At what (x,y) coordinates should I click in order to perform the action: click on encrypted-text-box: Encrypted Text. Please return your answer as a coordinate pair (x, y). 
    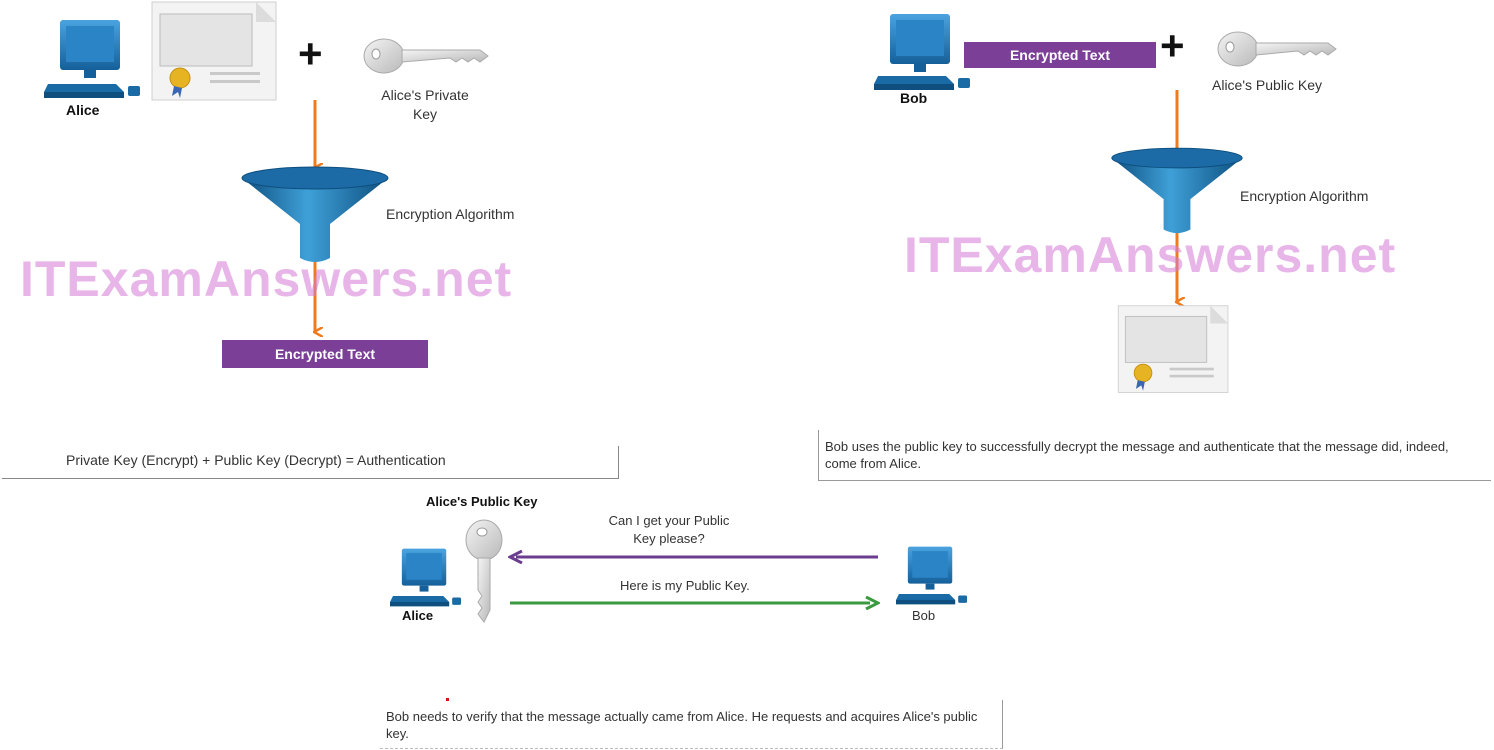
    Looking at the image, I should click on (325, 354).